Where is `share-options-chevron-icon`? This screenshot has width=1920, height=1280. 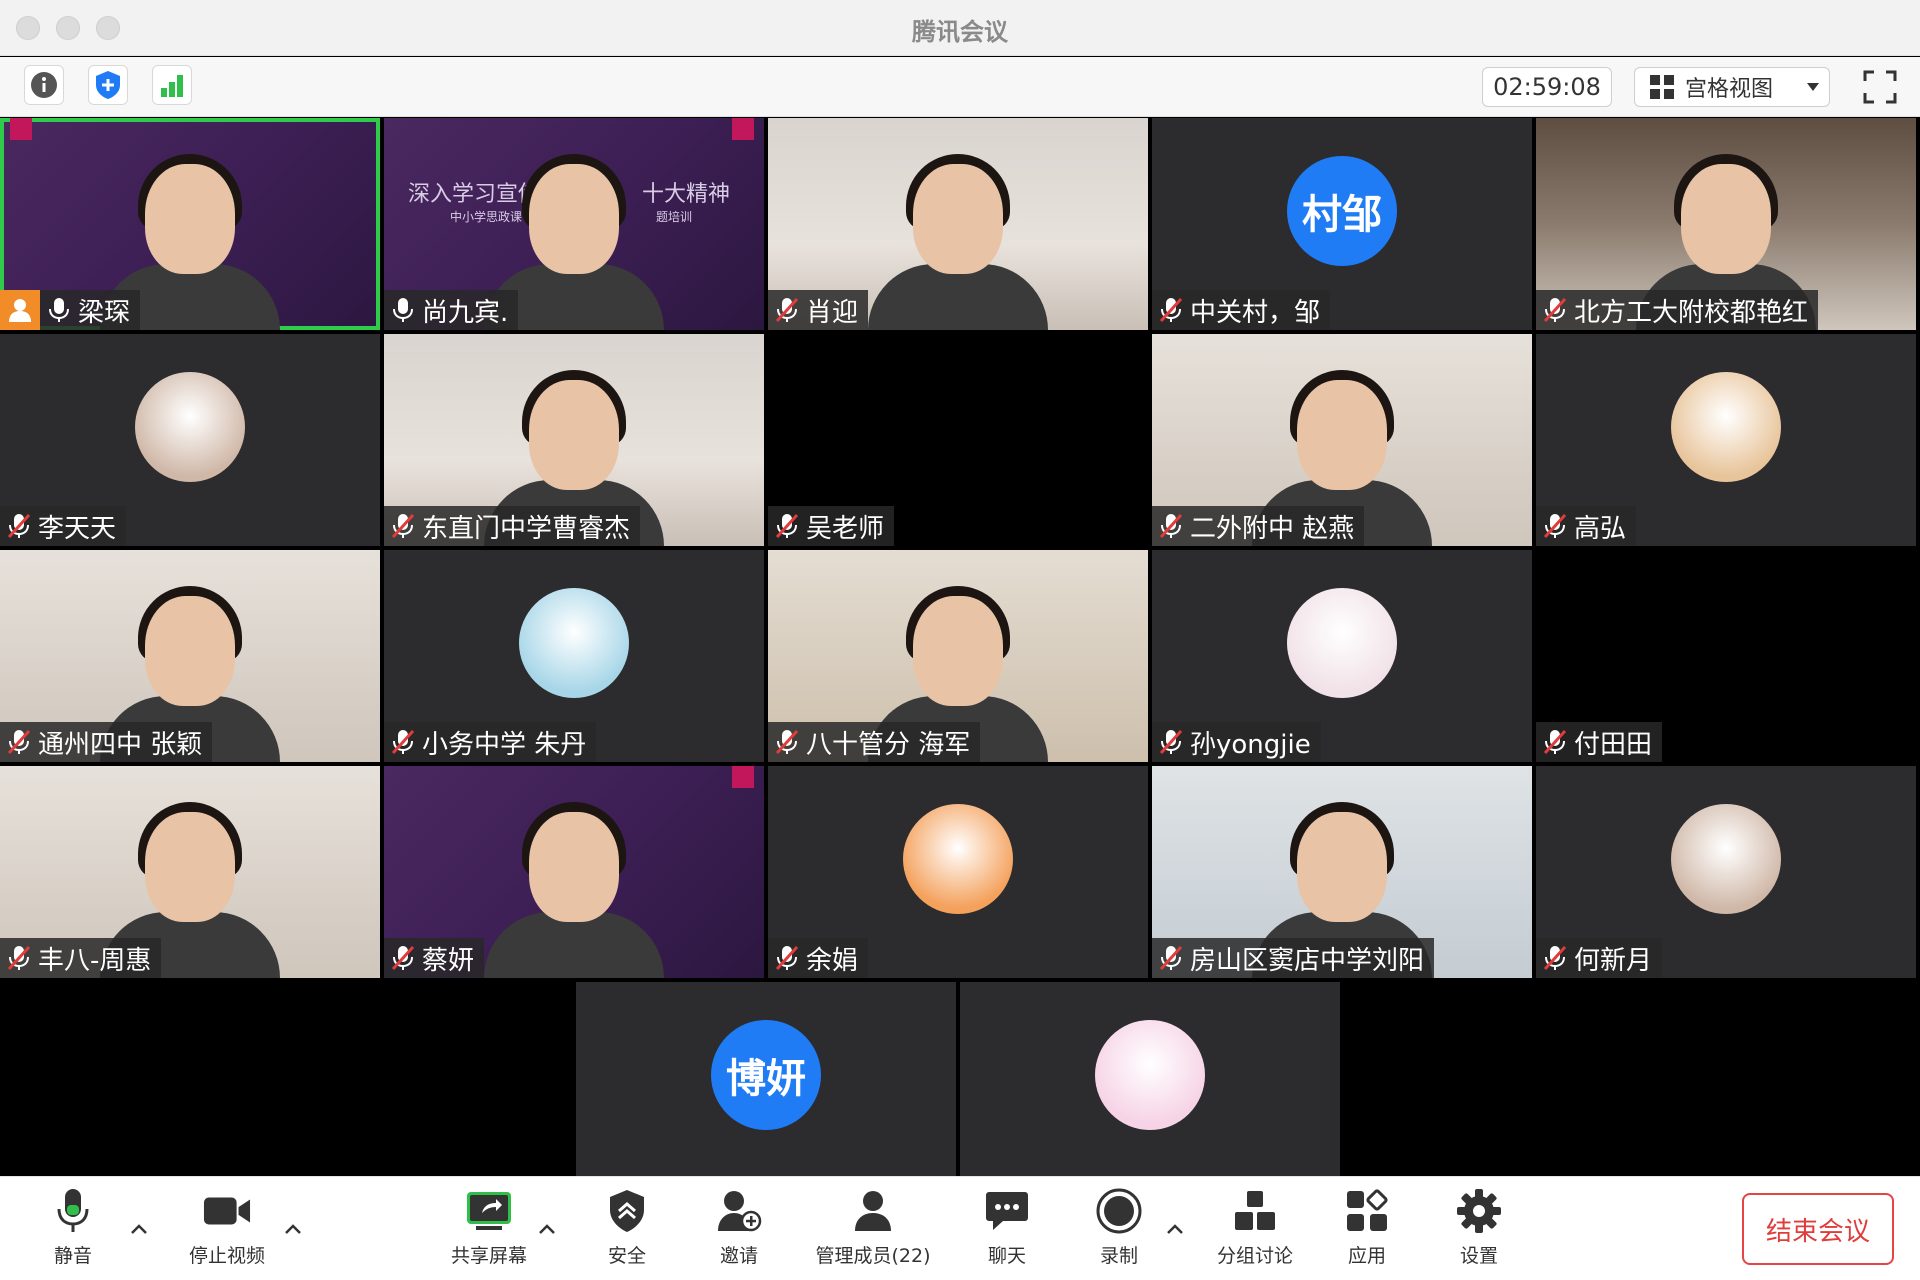 share-options-chevron-icon is located at coordinates (547, 1230).